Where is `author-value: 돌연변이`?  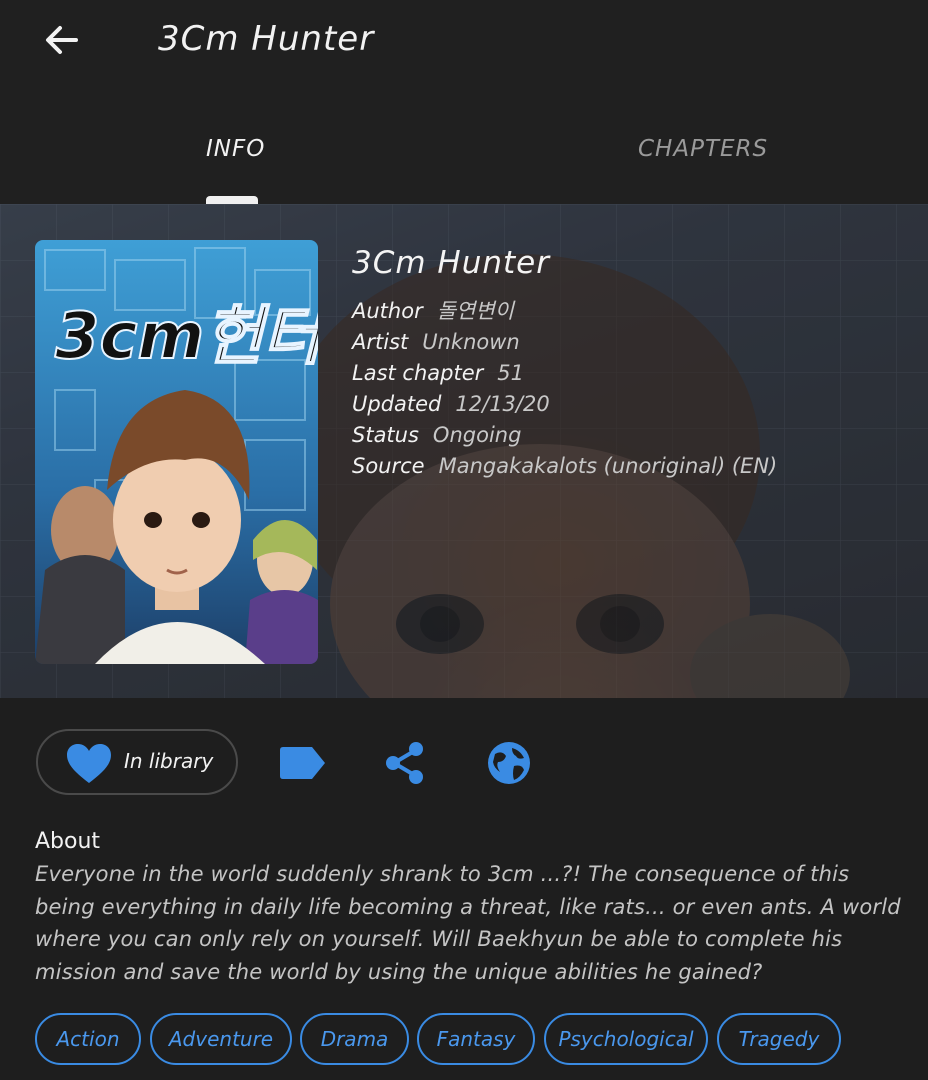 author-value: 돌연변이 is located at coordinates (475, 311).